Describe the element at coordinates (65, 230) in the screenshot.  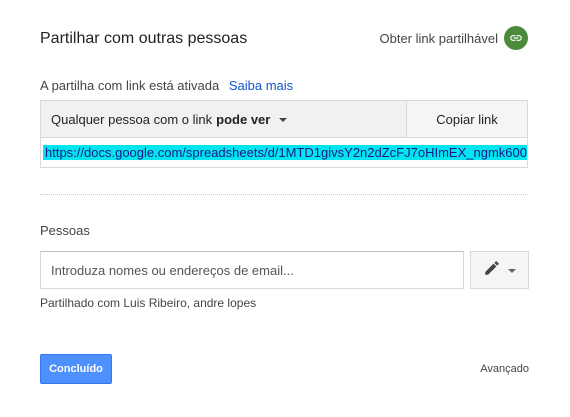
I see `people-section-label: Pessoas` at that location.